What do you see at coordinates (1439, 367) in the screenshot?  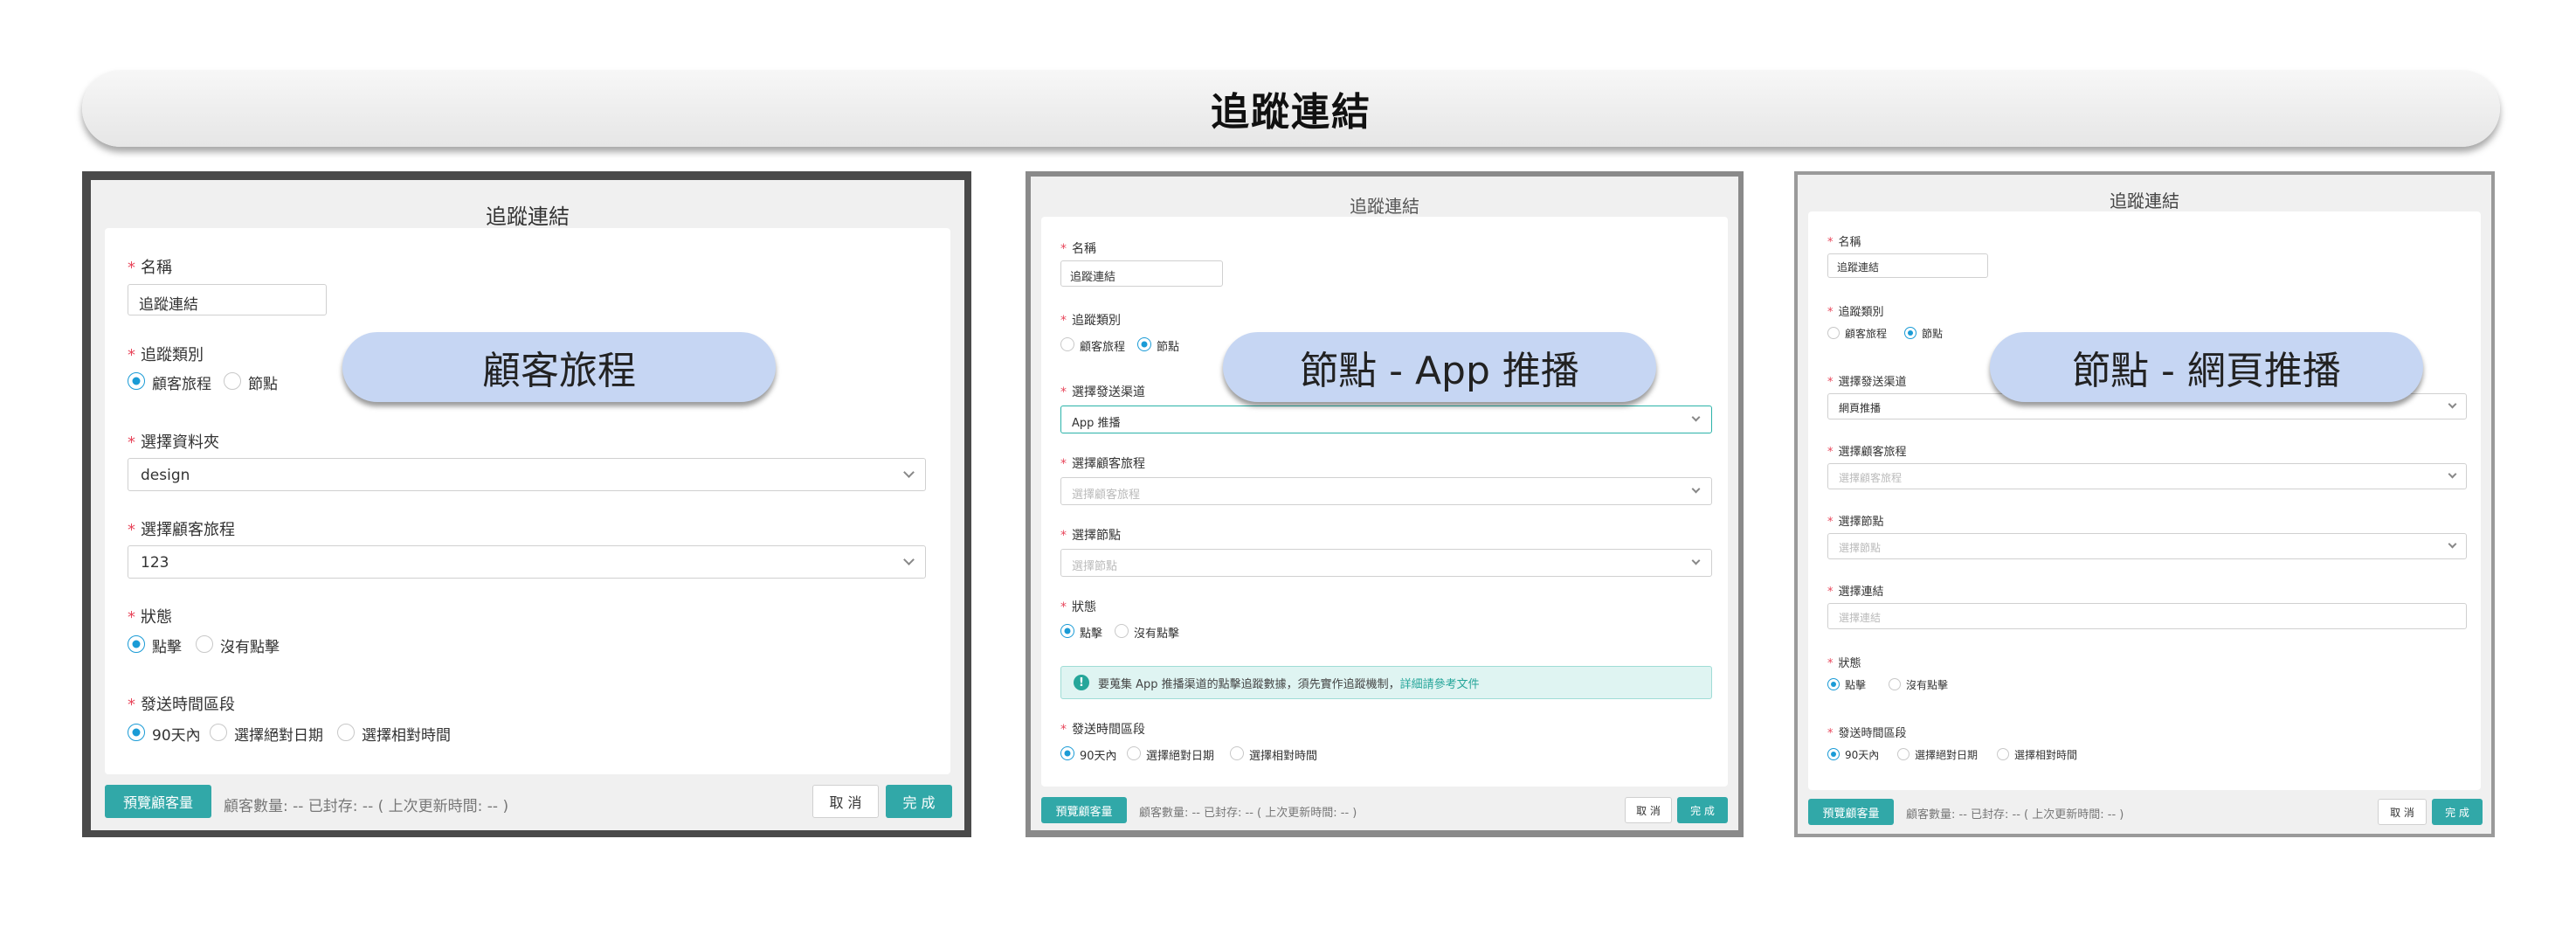 I see `panel-tag: 節點 - App 推播` at bounding box center [1439, 367].